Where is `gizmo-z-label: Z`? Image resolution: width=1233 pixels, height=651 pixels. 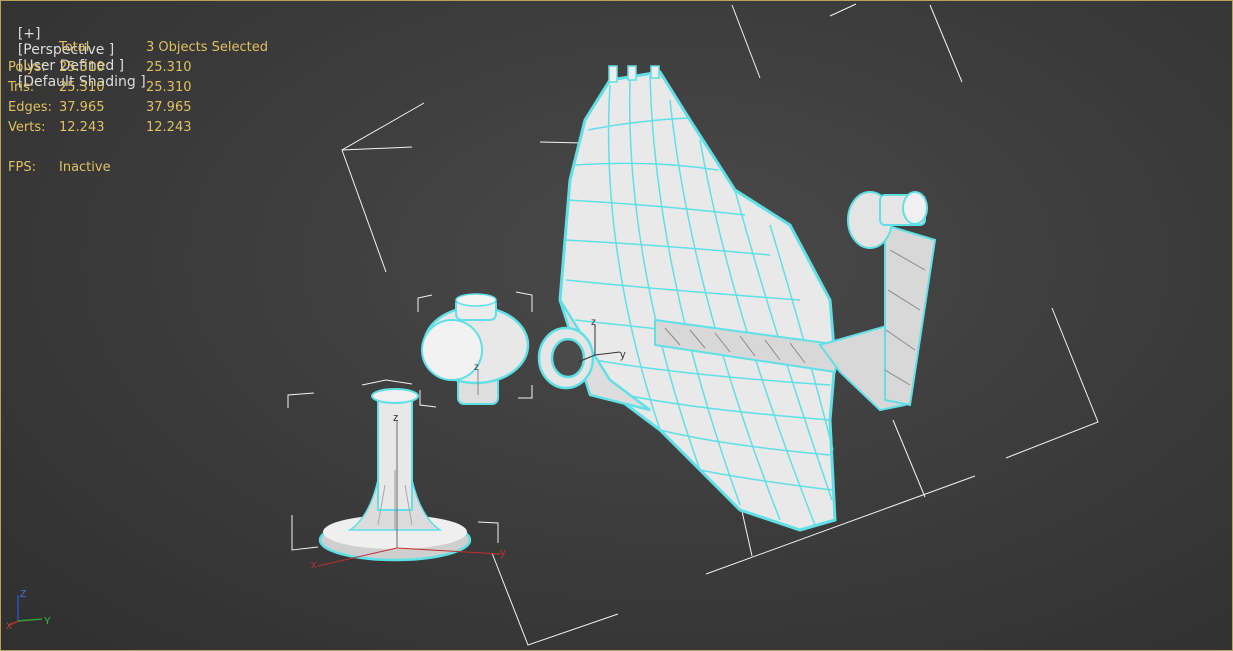 gizmo-z-label: Z is located at coordinates (23, 594).